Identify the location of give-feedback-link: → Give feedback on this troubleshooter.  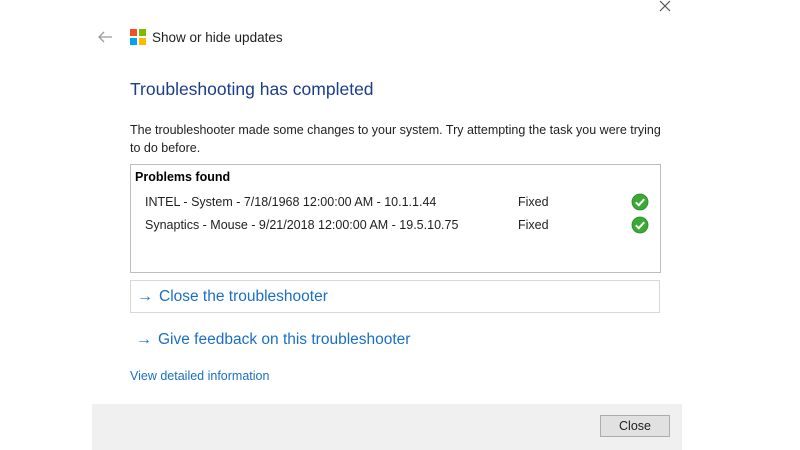
(395, 339).